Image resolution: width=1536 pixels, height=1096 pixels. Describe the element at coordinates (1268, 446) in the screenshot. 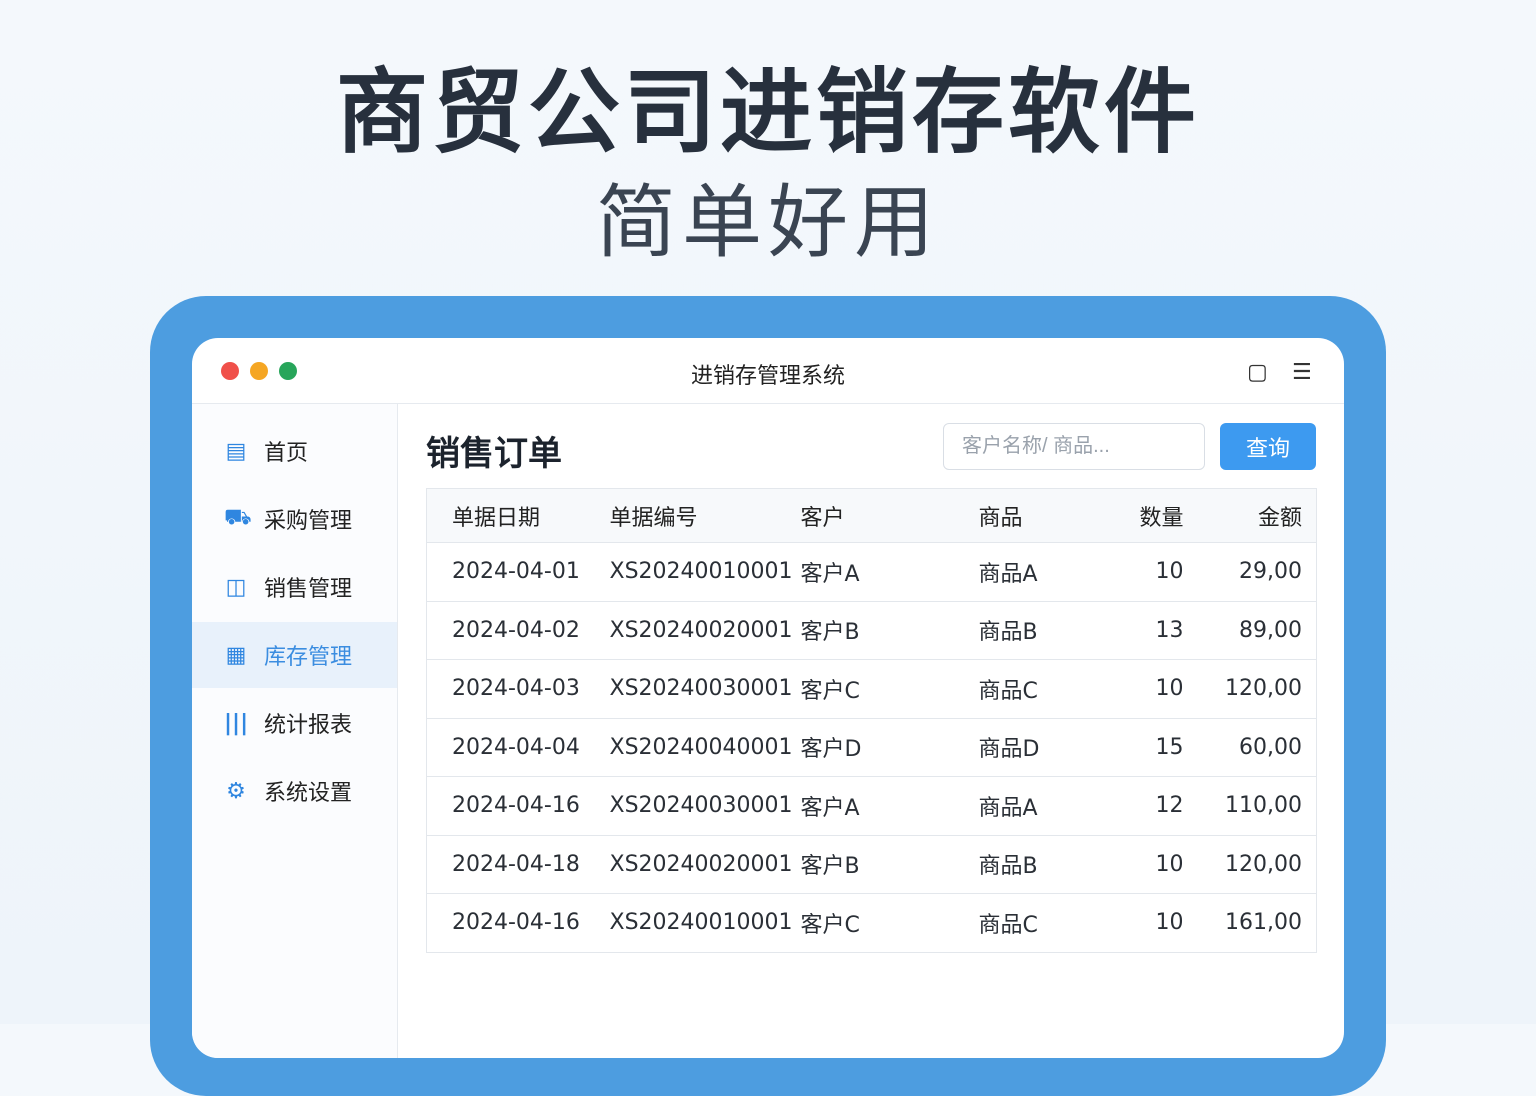

I see `query-button: 查询` at that location.